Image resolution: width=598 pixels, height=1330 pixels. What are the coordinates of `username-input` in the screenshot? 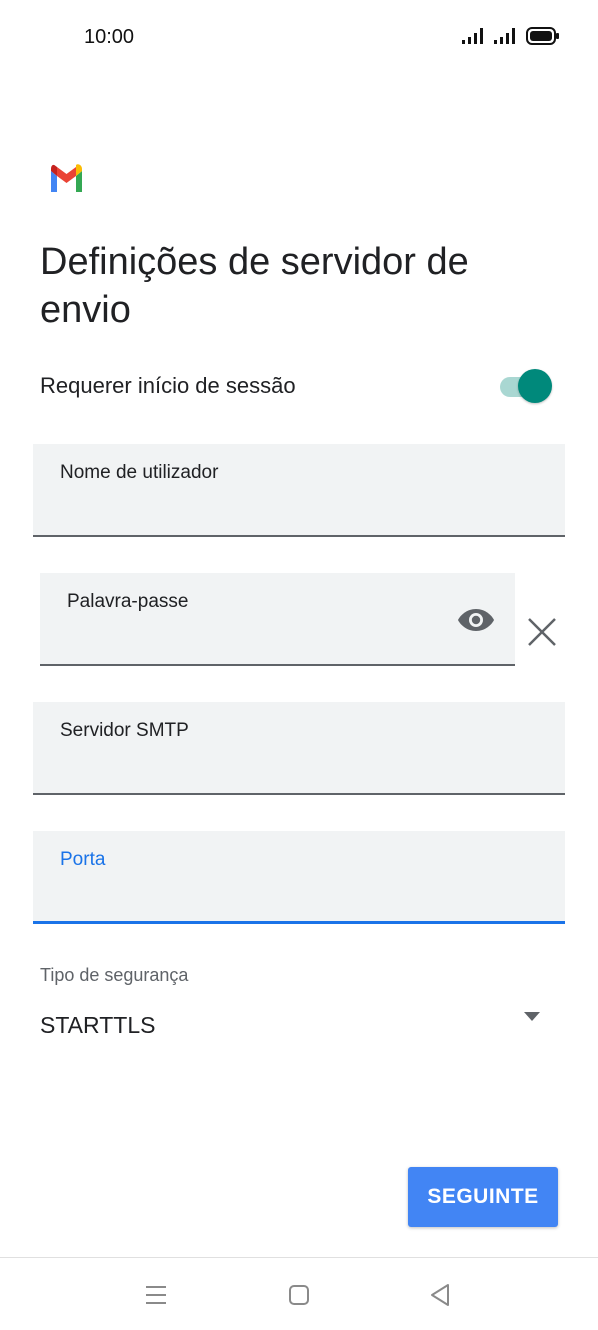 It's located at (275, 511).